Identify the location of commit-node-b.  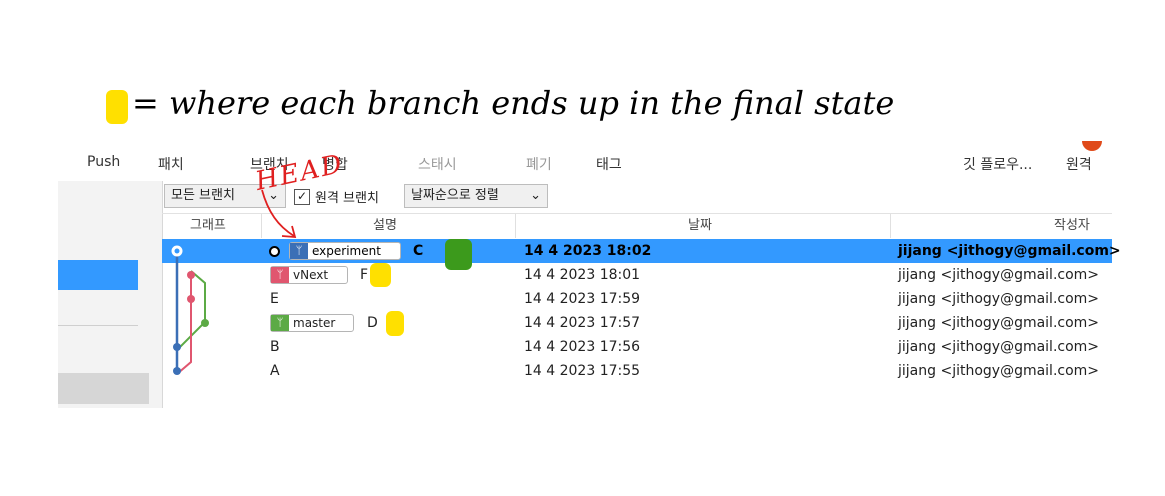
(177, 347).